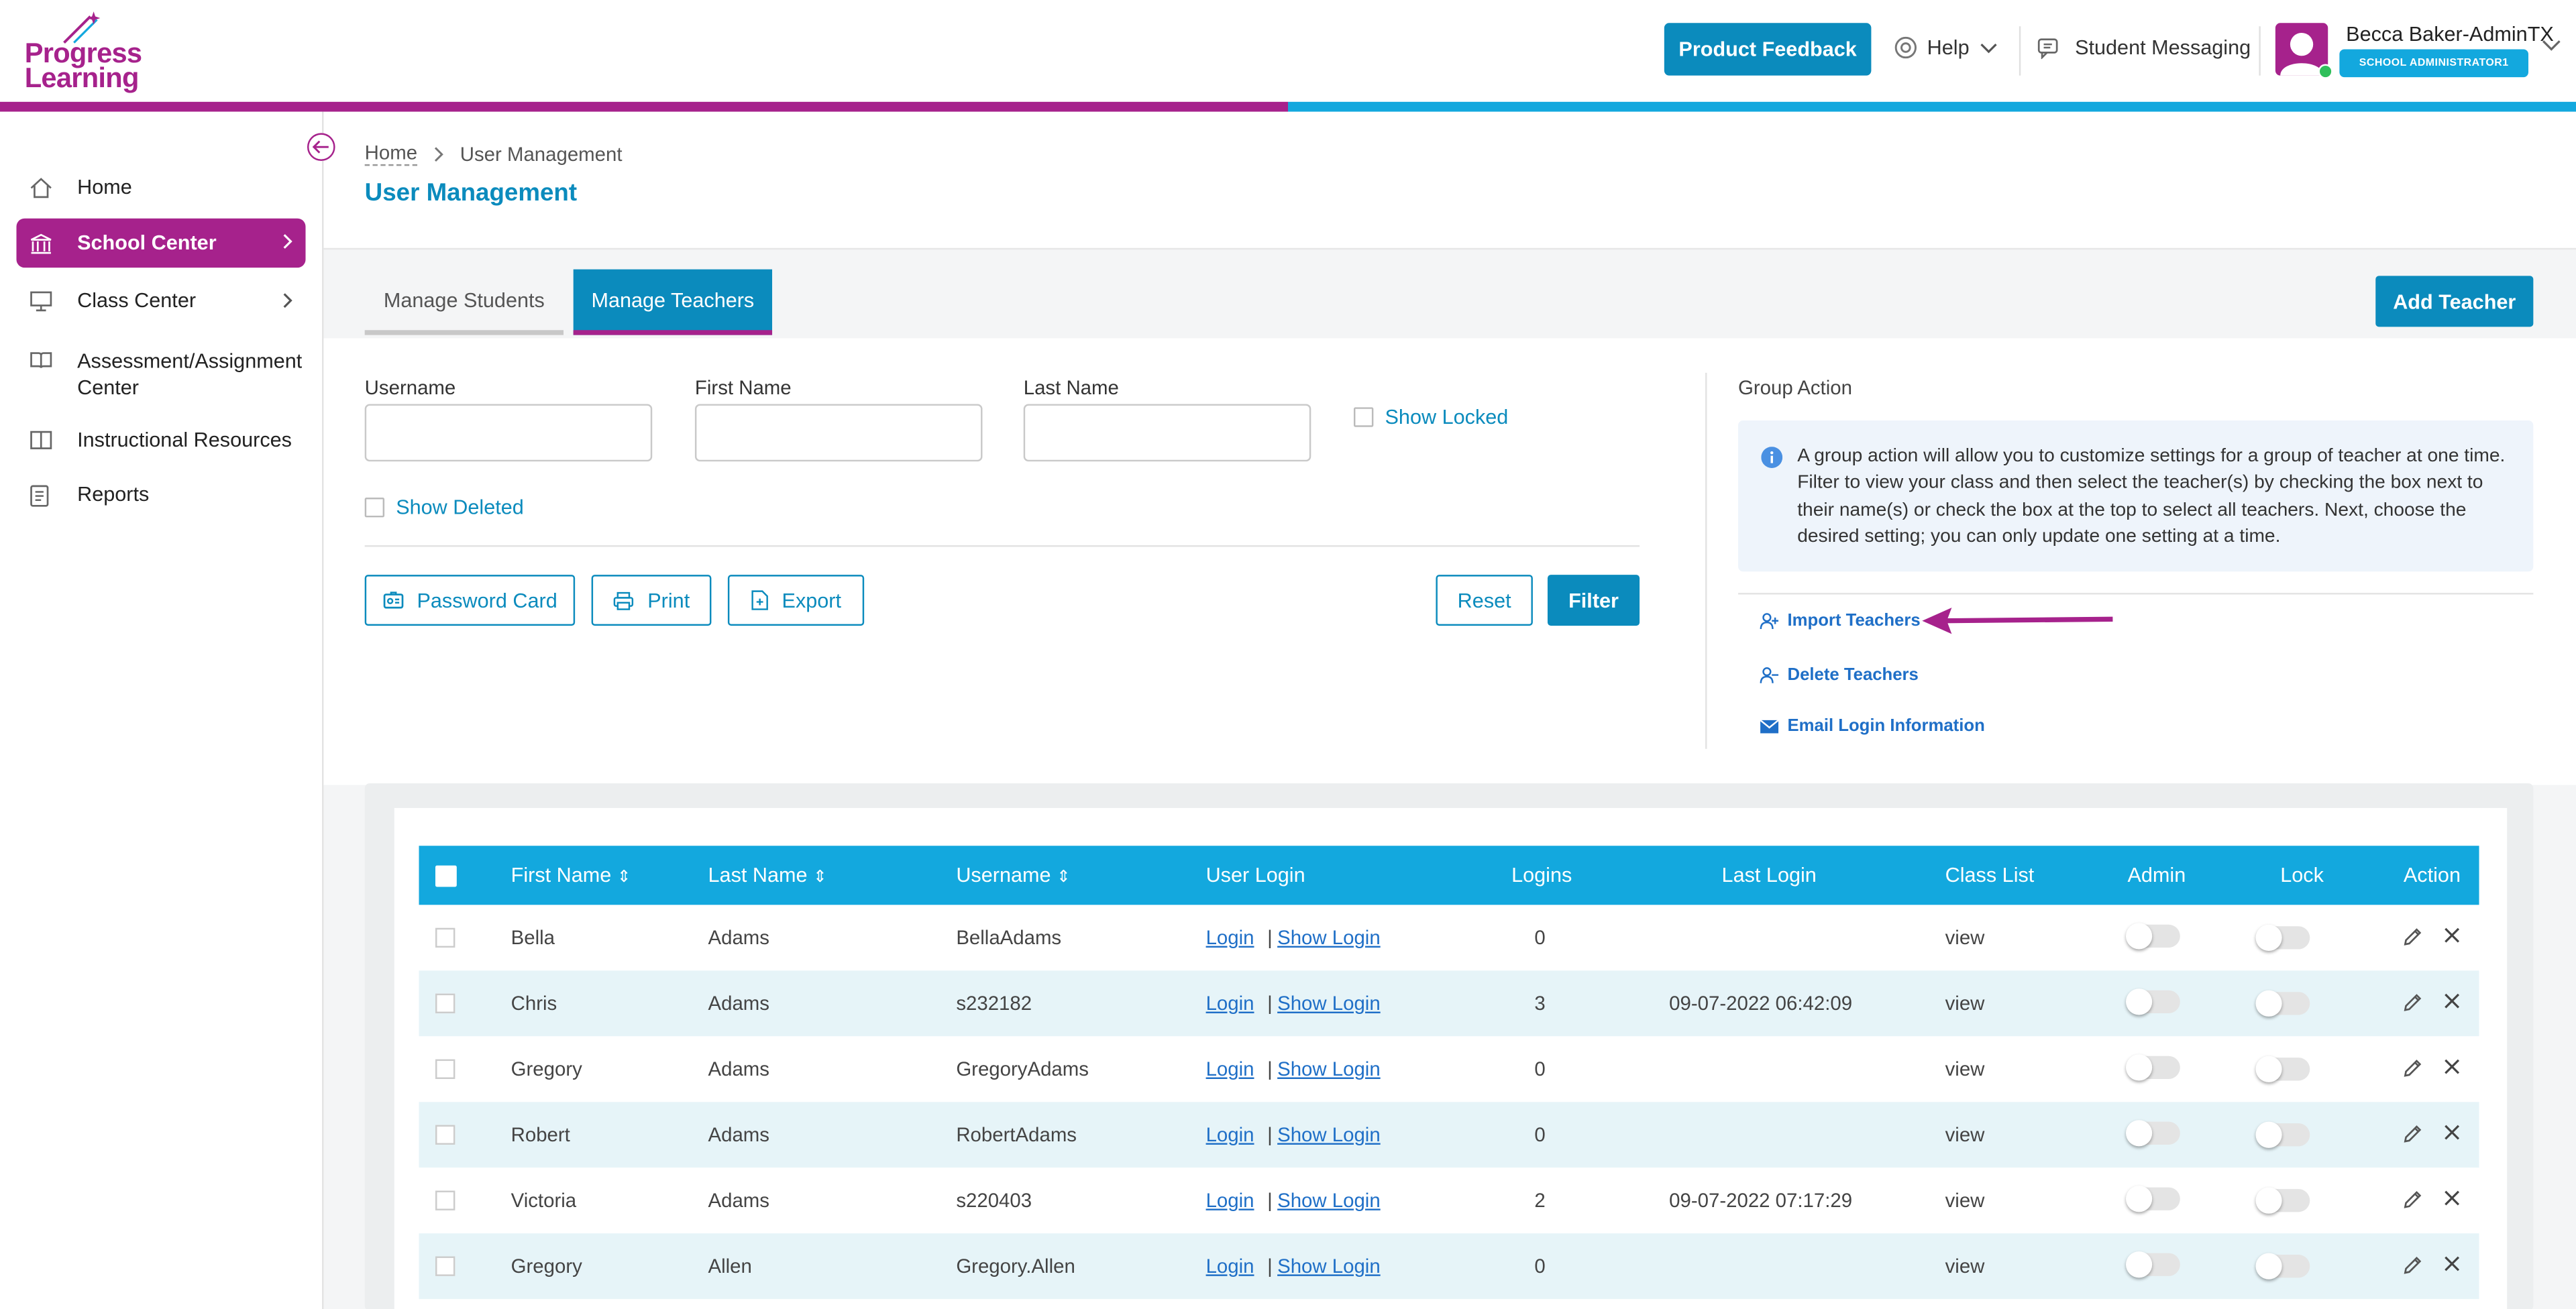  I want to click on sidebar-item-assessment-center: Assessment/Assignment Center, so click(160, 374).